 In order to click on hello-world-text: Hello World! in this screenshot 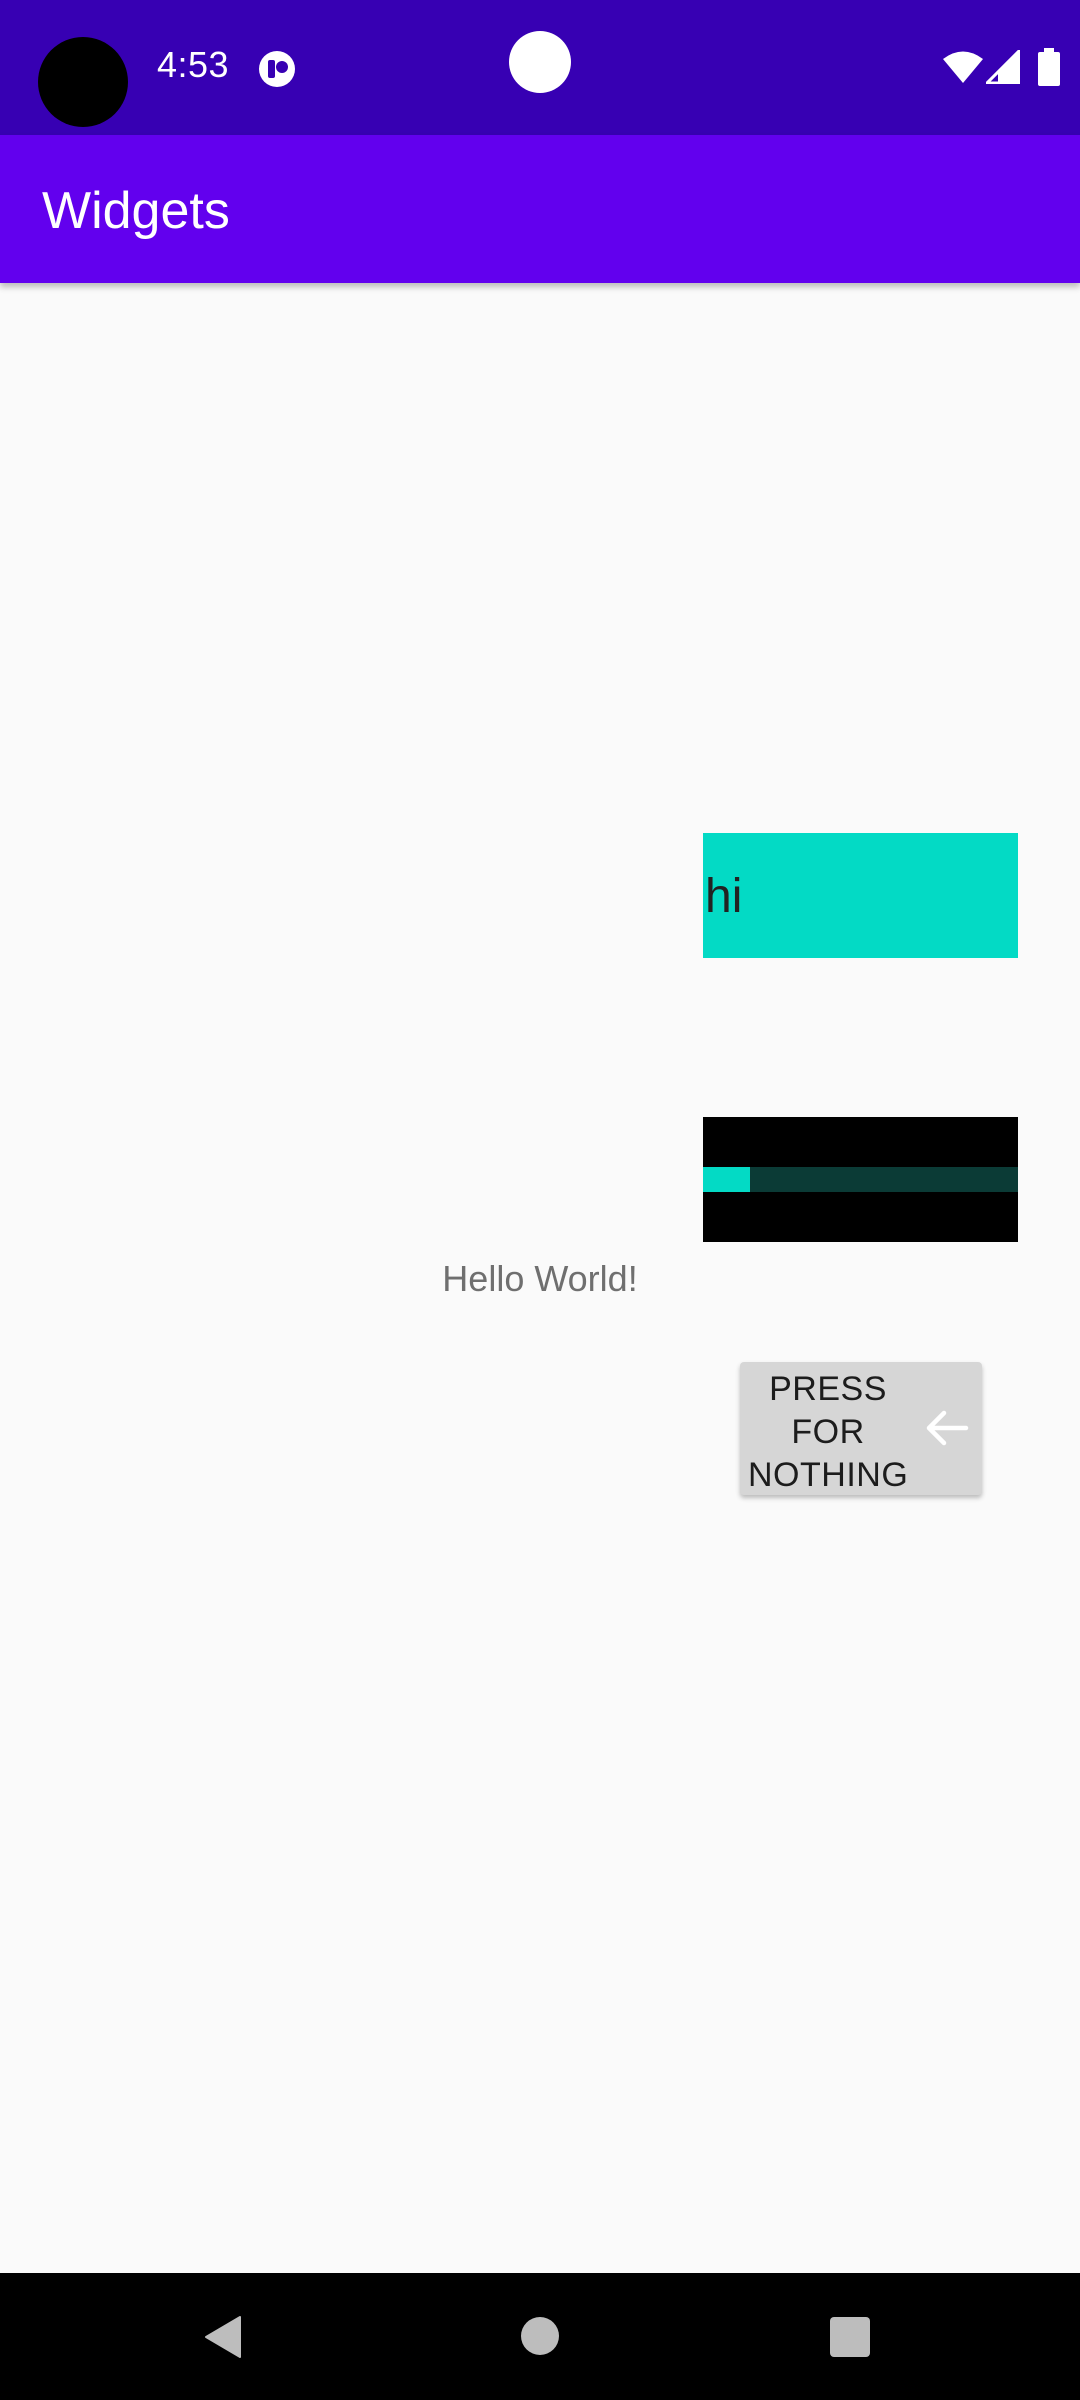, I will do `click(540, 1278)`.